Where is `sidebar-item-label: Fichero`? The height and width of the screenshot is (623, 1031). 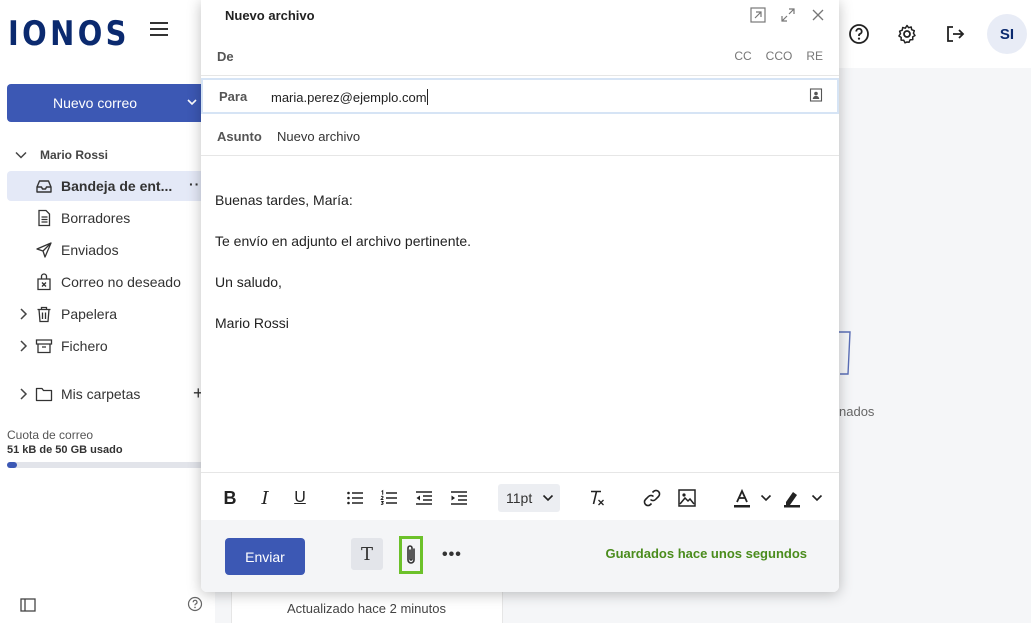
sidebar-item-label: Fichero is located at coordinates (84, 346).